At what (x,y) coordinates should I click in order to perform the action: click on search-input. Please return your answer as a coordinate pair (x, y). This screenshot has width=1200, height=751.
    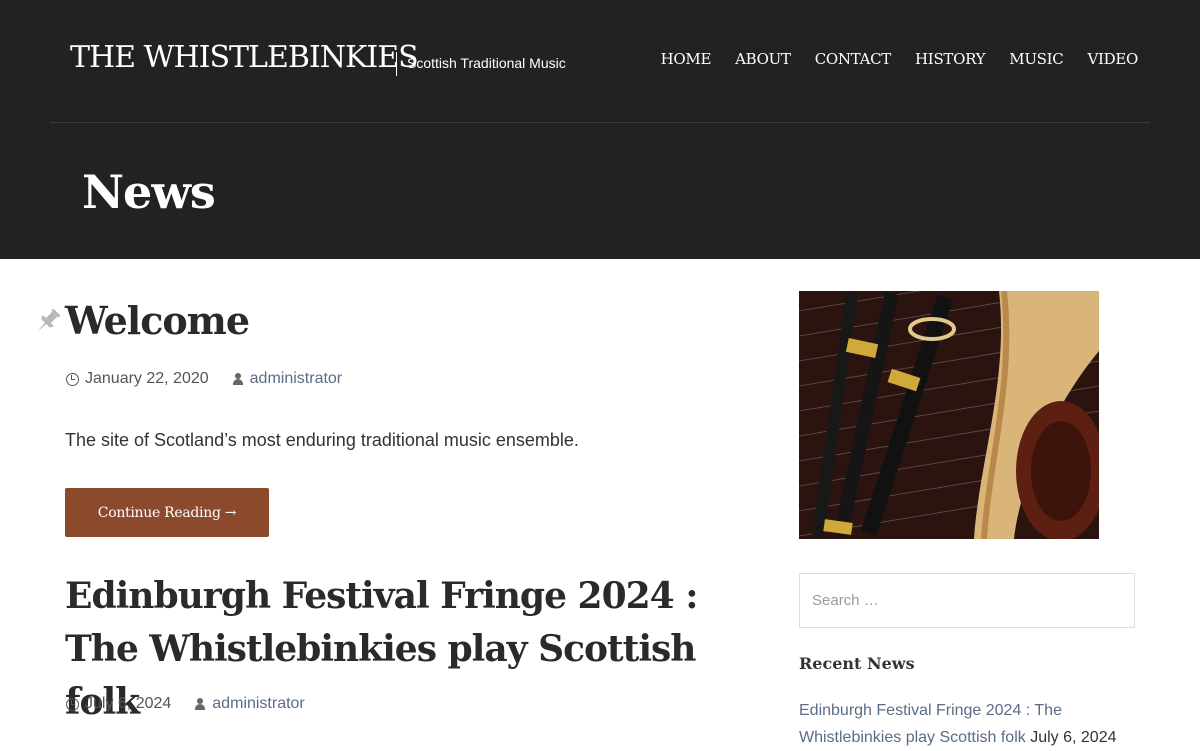
    Looking at the image, I should click on (967, 600).